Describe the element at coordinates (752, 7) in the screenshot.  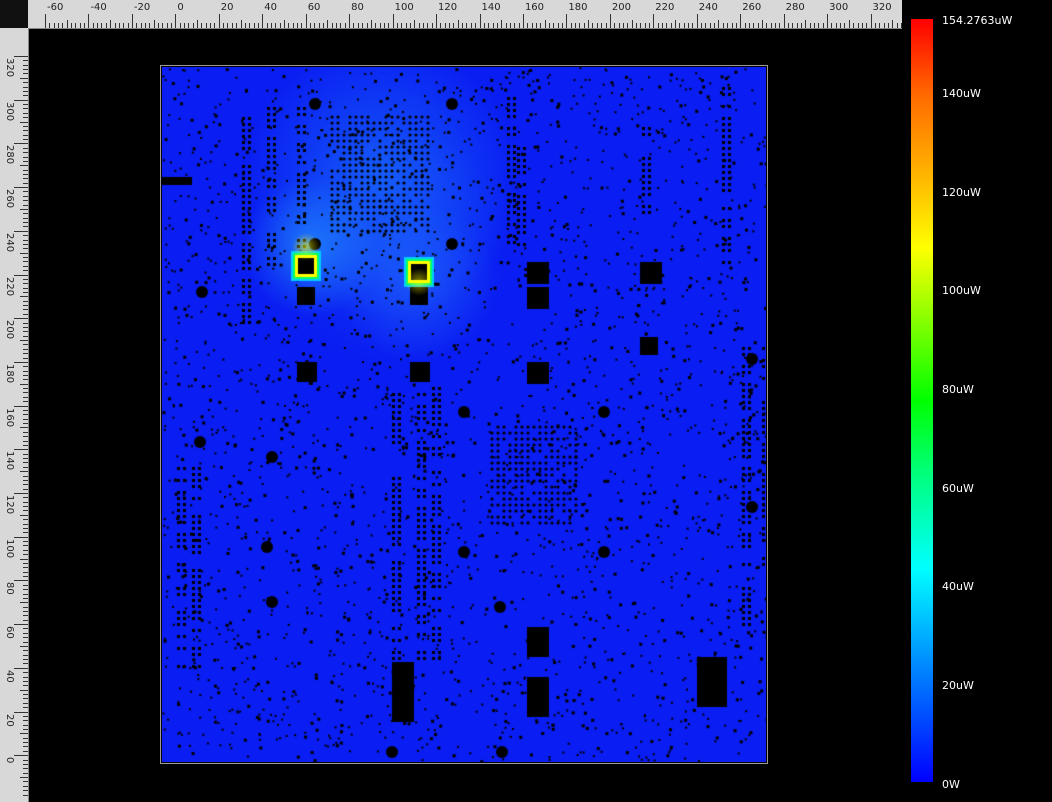
I see `ruler-top-label: 260` at that location.